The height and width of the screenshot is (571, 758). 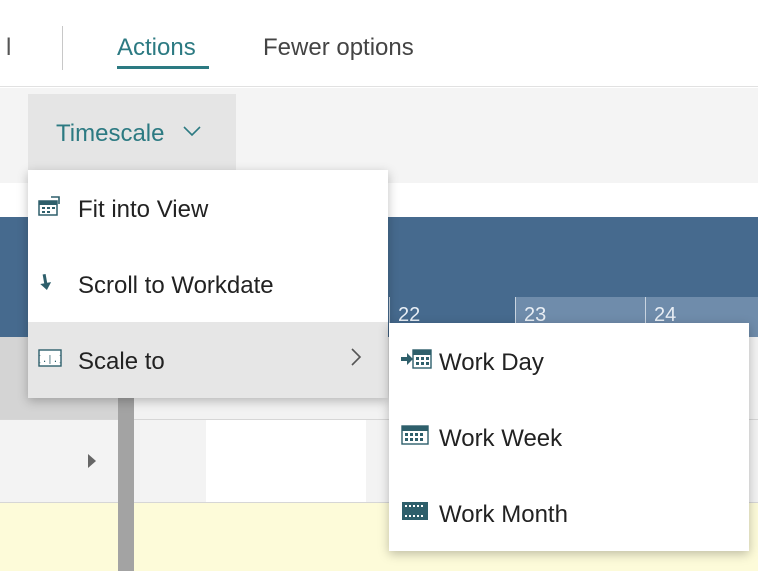 What do you see at coordinates (163, 67) in the screenshot?
I see `active-tab-indicator` at bounding box center [163, 67].